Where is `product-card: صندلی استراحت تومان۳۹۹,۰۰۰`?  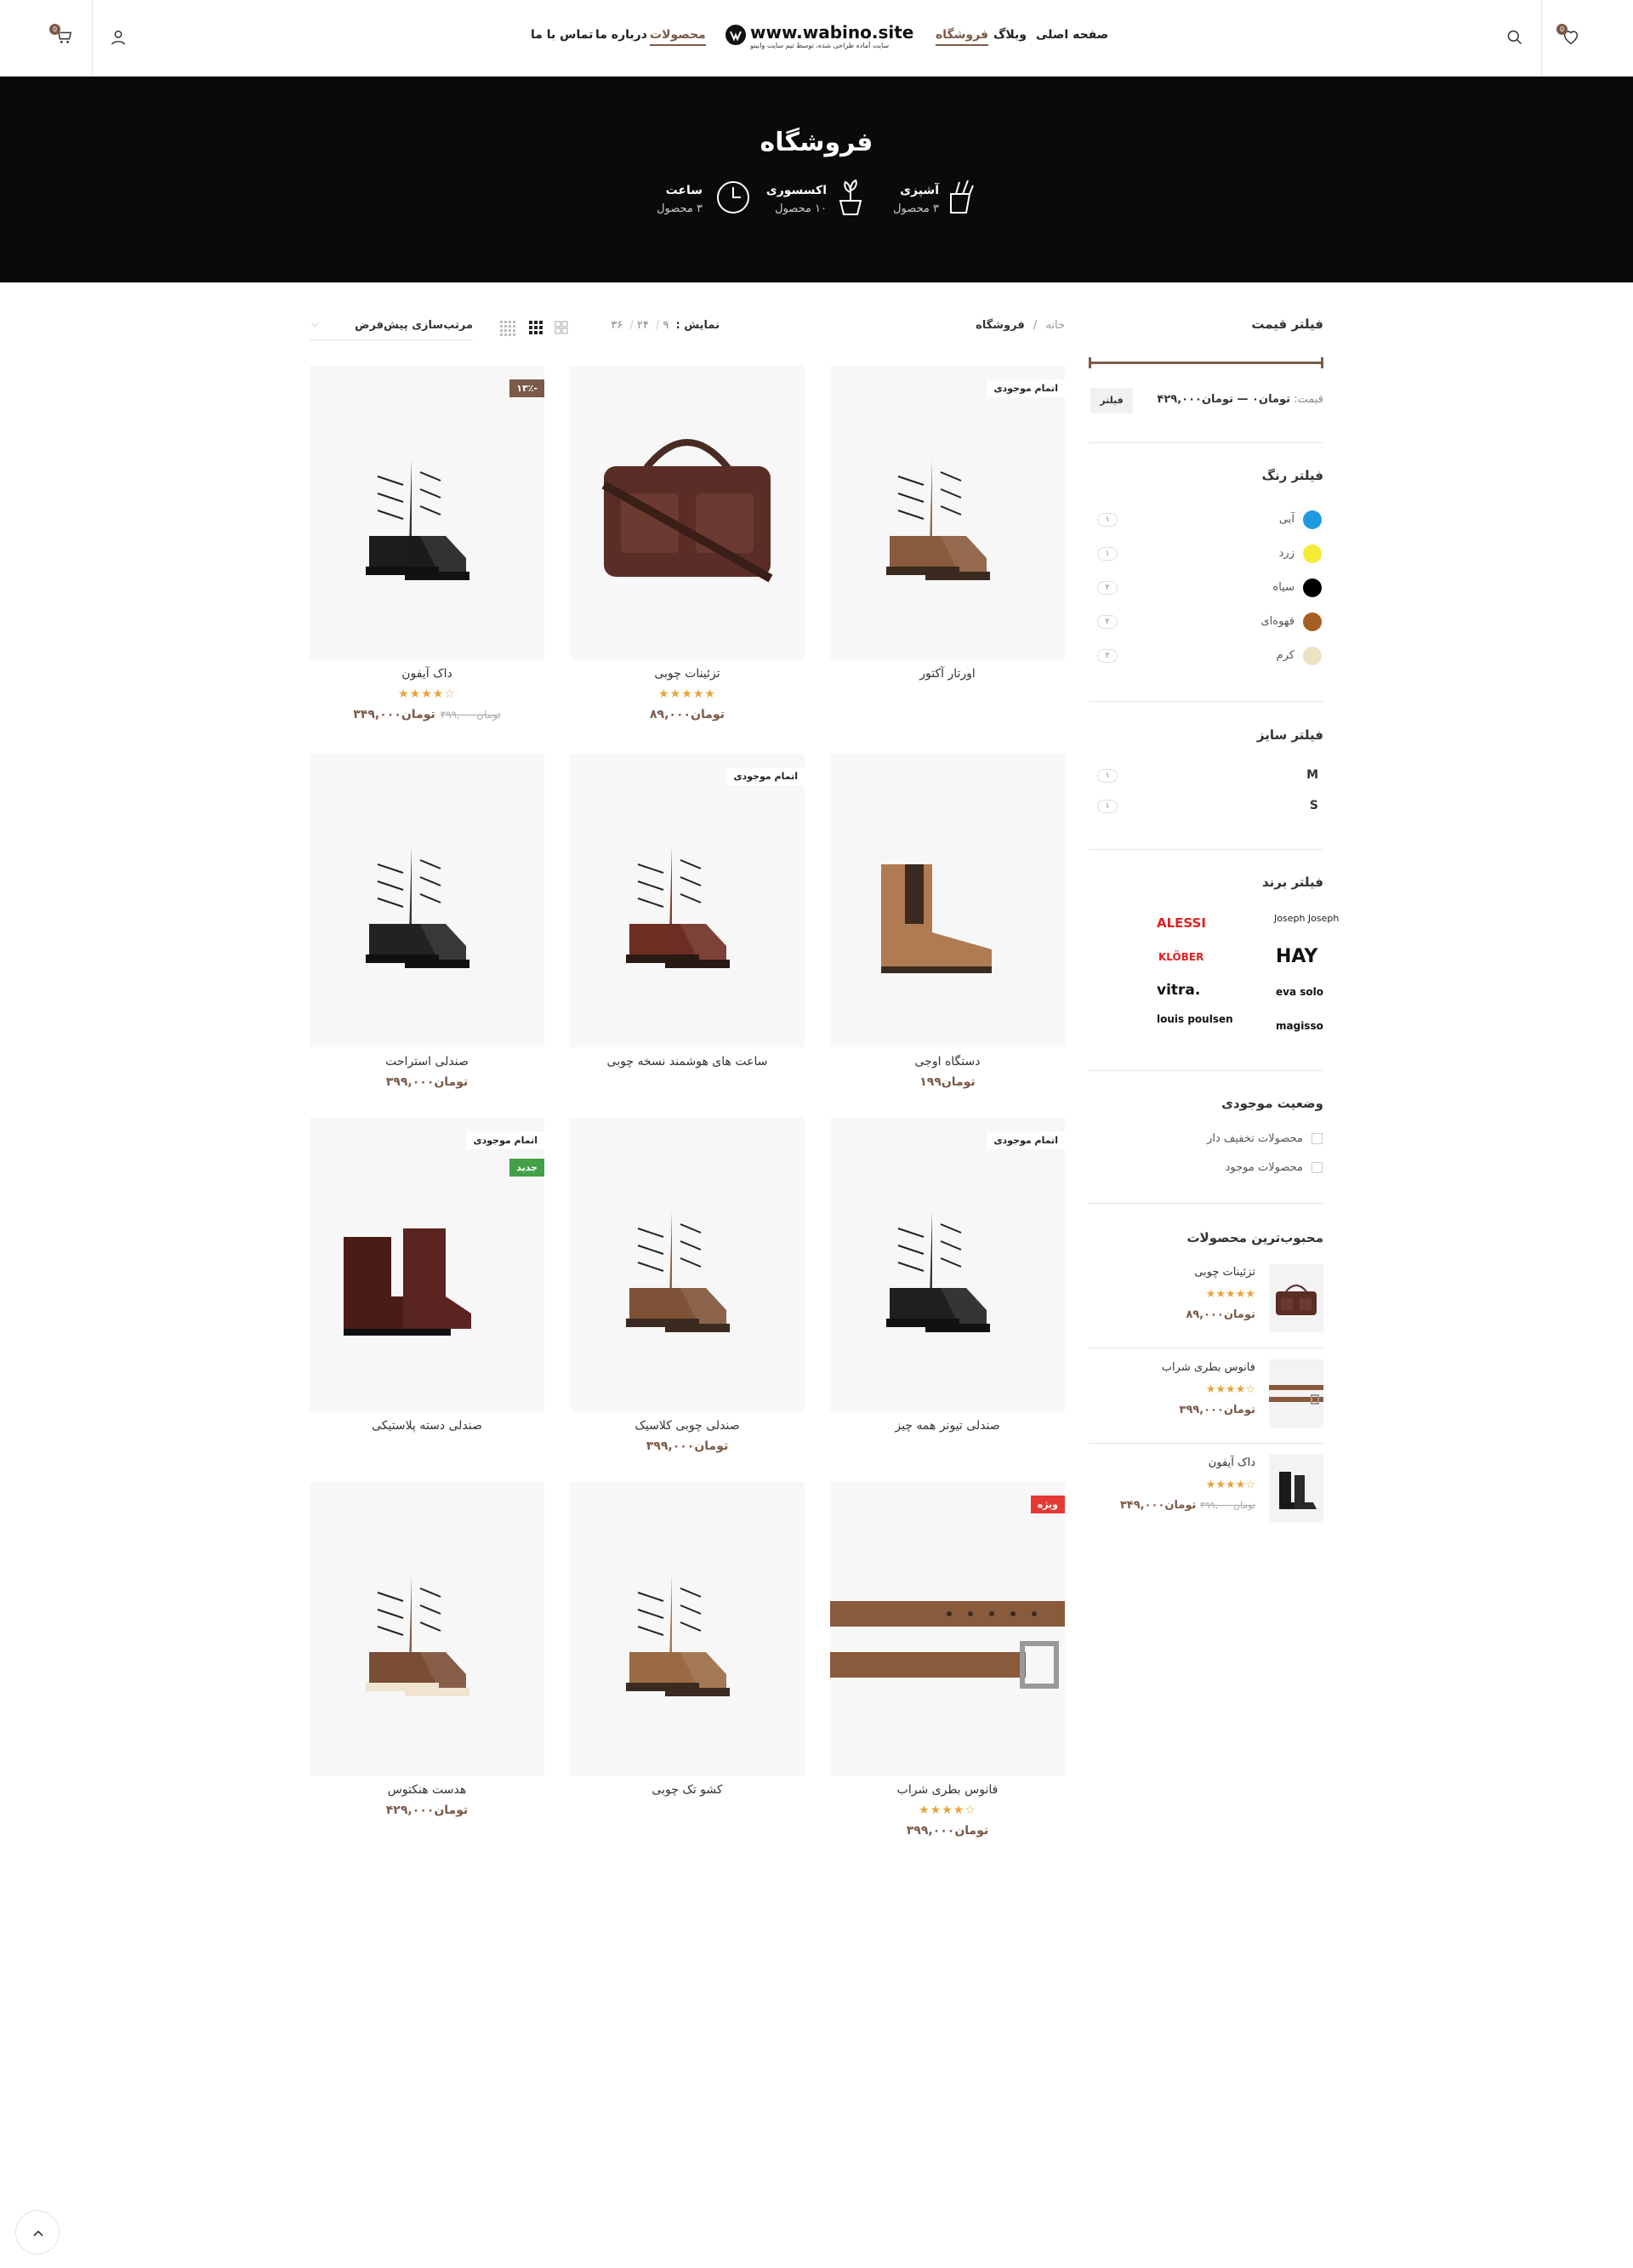
product-card: صندلی استراحت تومان۳۹۹,۰۰۰ is located at coordinates (427, 937).